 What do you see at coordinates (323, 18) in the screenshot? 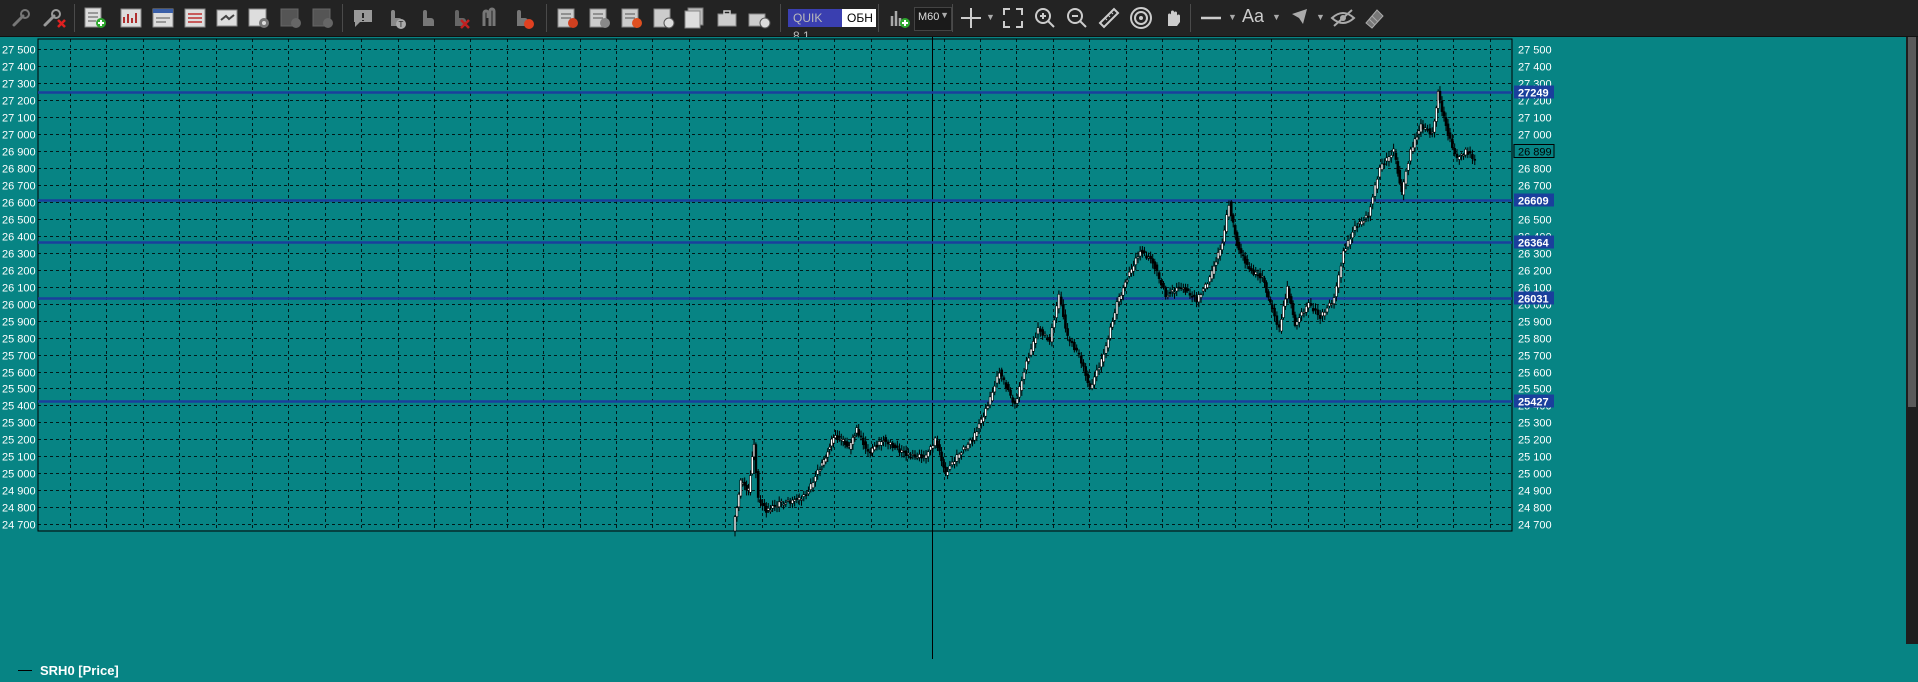
I see `disabled-window-2-icon` at bounding box center [323, 18].